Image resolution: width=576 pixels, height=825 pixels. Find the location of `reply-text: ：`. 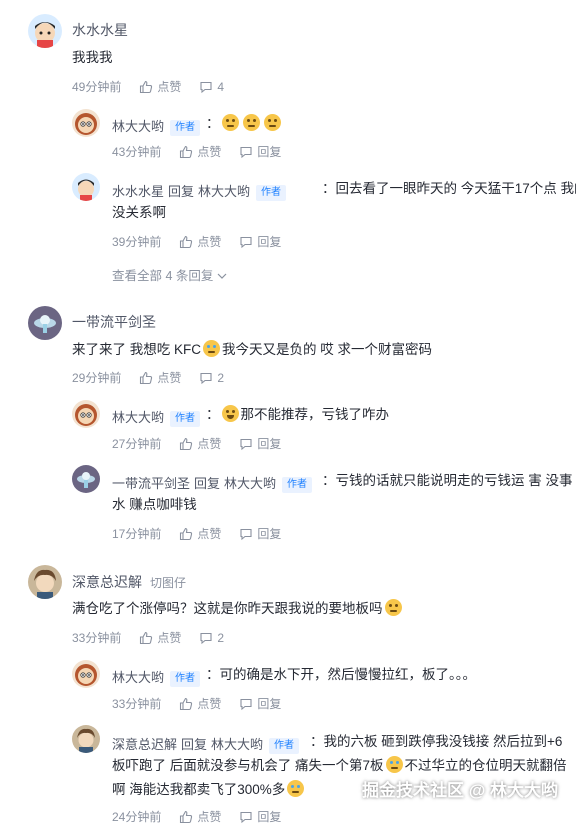

reply-text: ： is located at coordinates (244, 124).